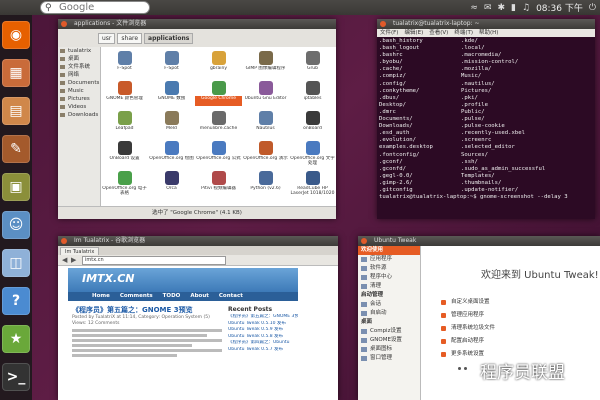 Image resolution: width=600 pixels, height=400 pixels. I want to click on app-icon-item: ReadCube HP LaserJet 1018/1020, so click(312, 183).